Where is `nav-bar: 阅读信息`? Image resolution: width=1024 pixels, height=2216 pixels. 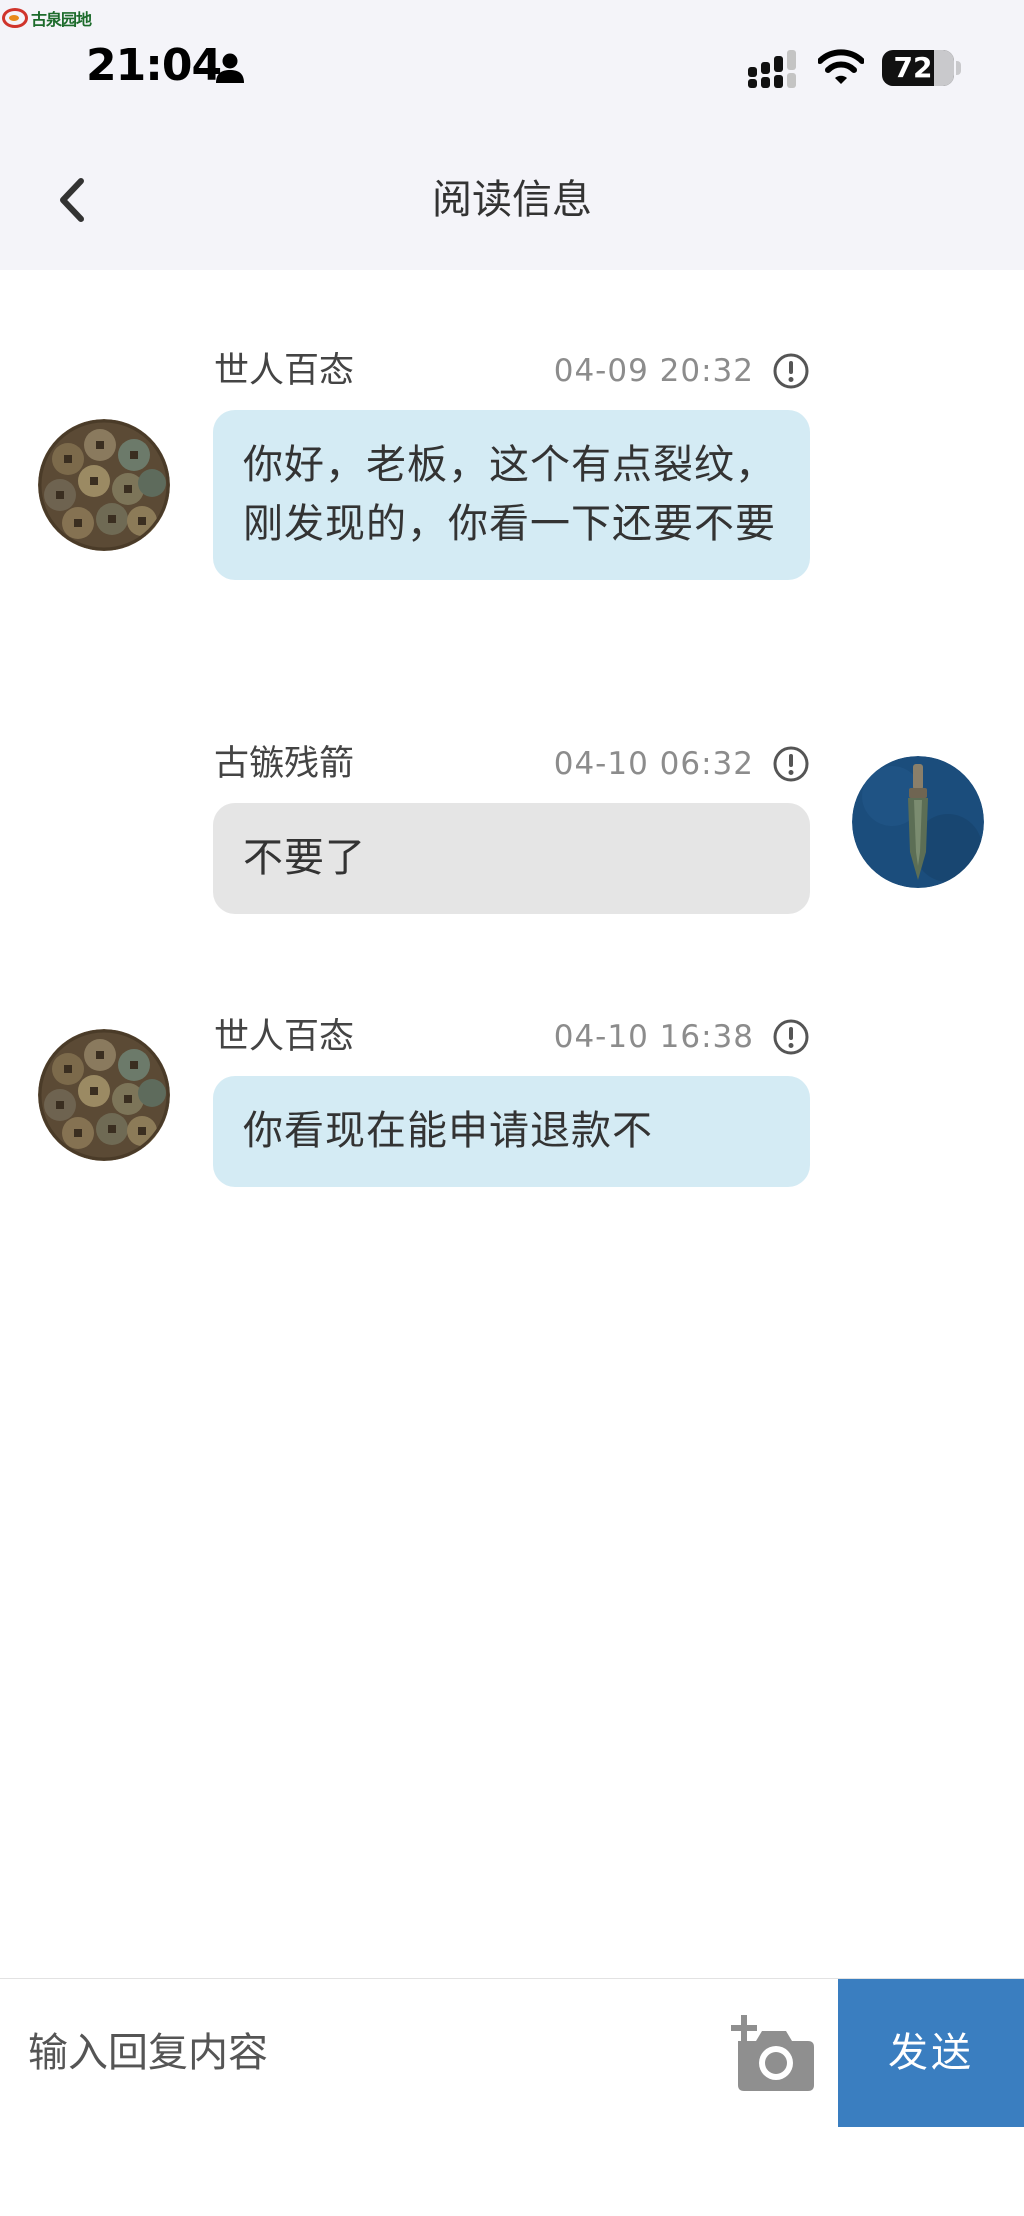
nav-bar: 阅读信息 is located at coordinates (512, 200).